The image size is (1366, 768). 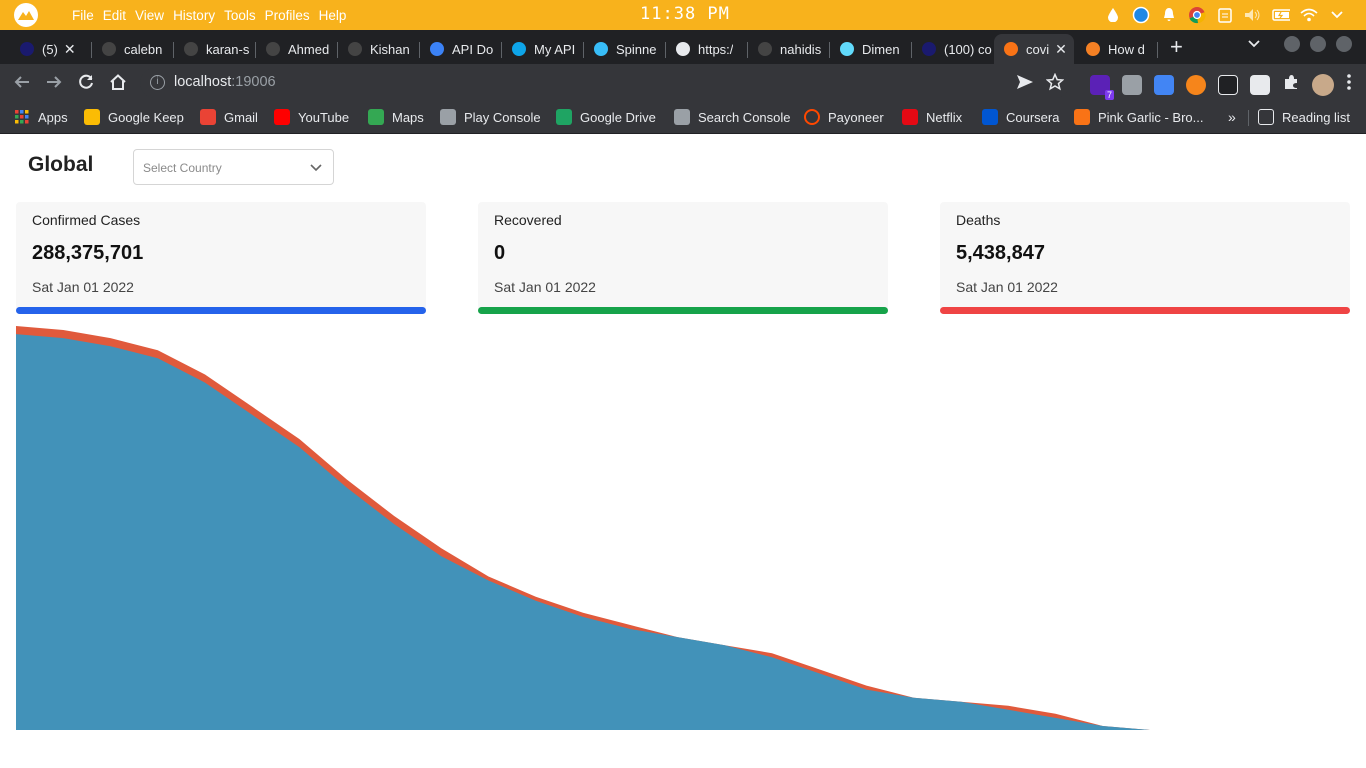 What do you see at coordinates (685, 14) in the screenshot?
I see `clock: 11:38 PM` at bounding box center [685, 14].